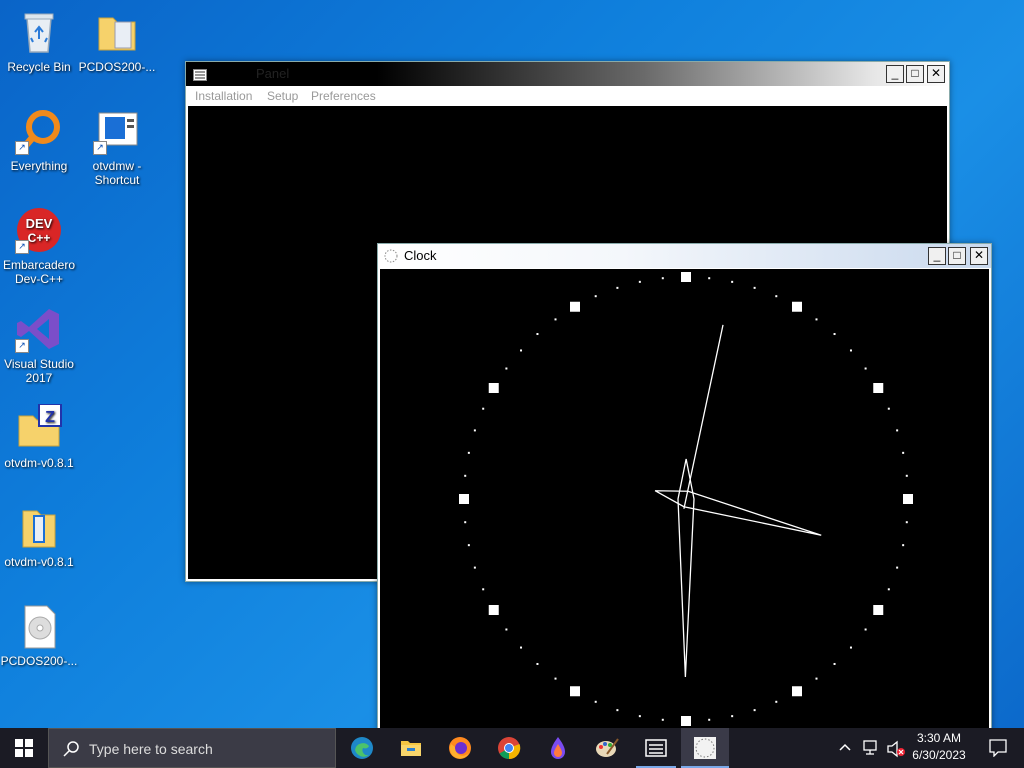 The height and width of the screenshot is (768, 1024). I want to click on clock-titlebar: Clock _ □ ✕, so click(684, 256).